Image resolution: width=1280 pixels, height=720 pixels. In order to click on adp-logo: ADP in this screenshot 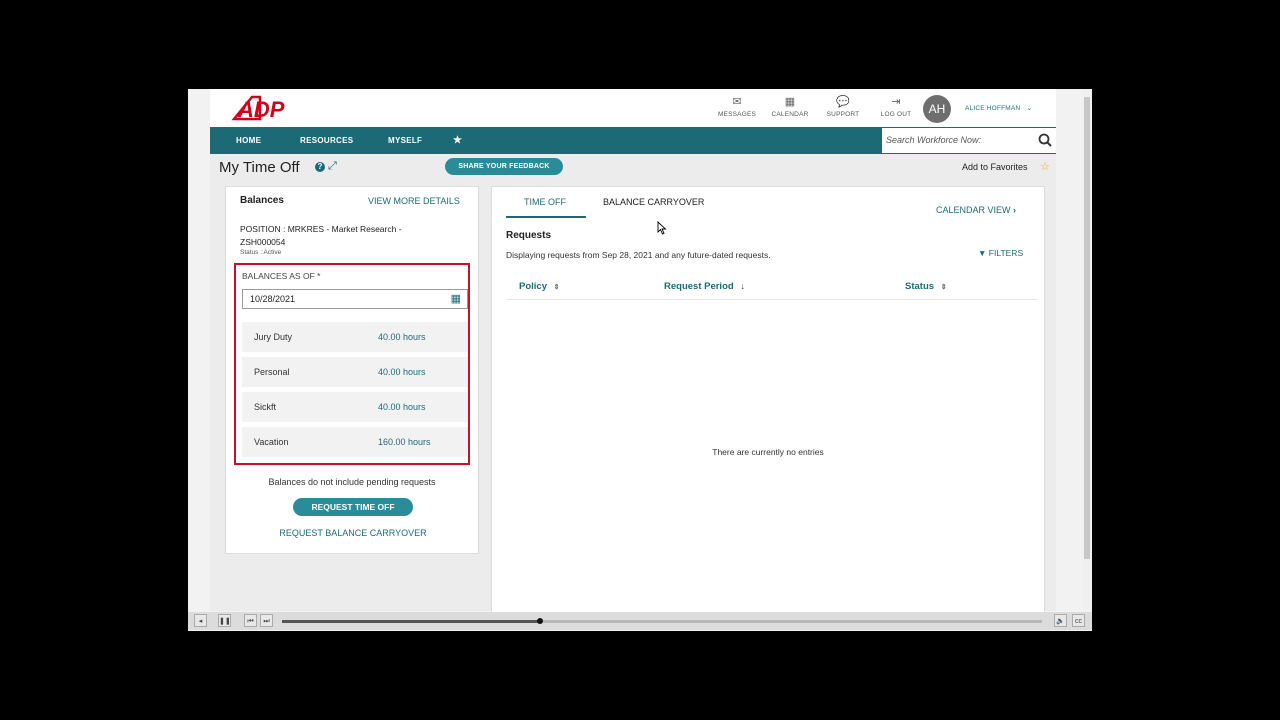, I will do `click(262, 108)`.